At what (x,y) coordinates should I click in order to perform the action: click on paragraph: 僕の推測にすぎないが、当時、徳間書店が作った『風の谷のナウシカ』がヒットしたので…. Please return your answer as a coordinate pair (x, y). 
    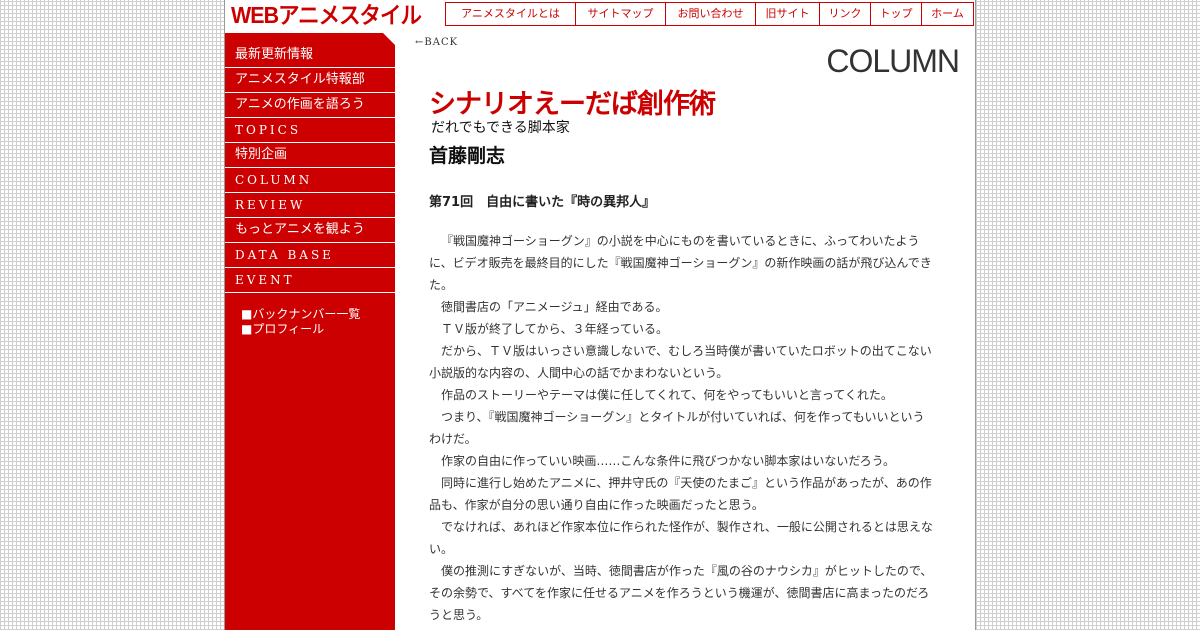
    Looking at the image, I should click on (681, 593).